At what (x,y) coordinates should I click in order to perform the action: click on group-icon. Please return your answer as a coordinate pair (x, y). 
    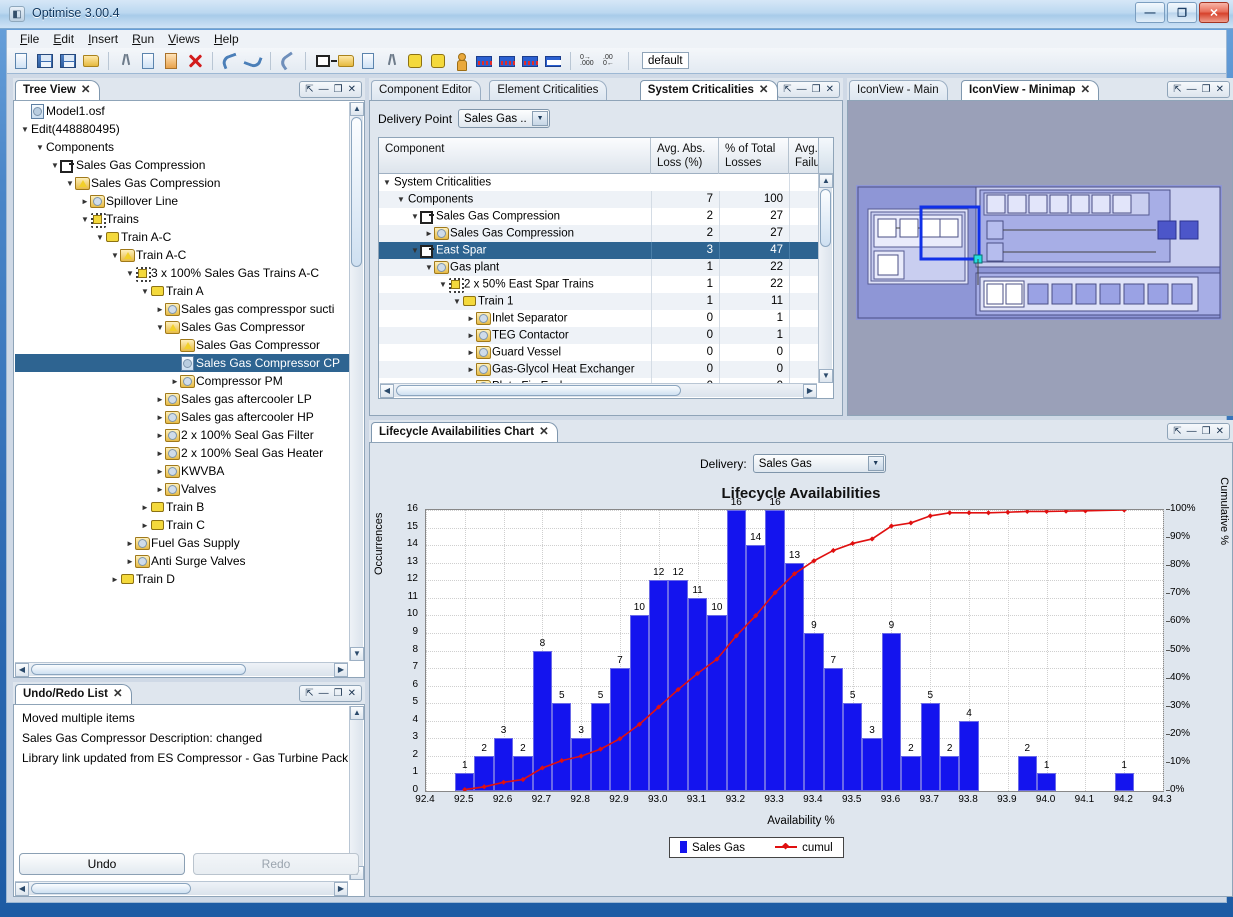
    Looking at the image, I should click on (415, 61).